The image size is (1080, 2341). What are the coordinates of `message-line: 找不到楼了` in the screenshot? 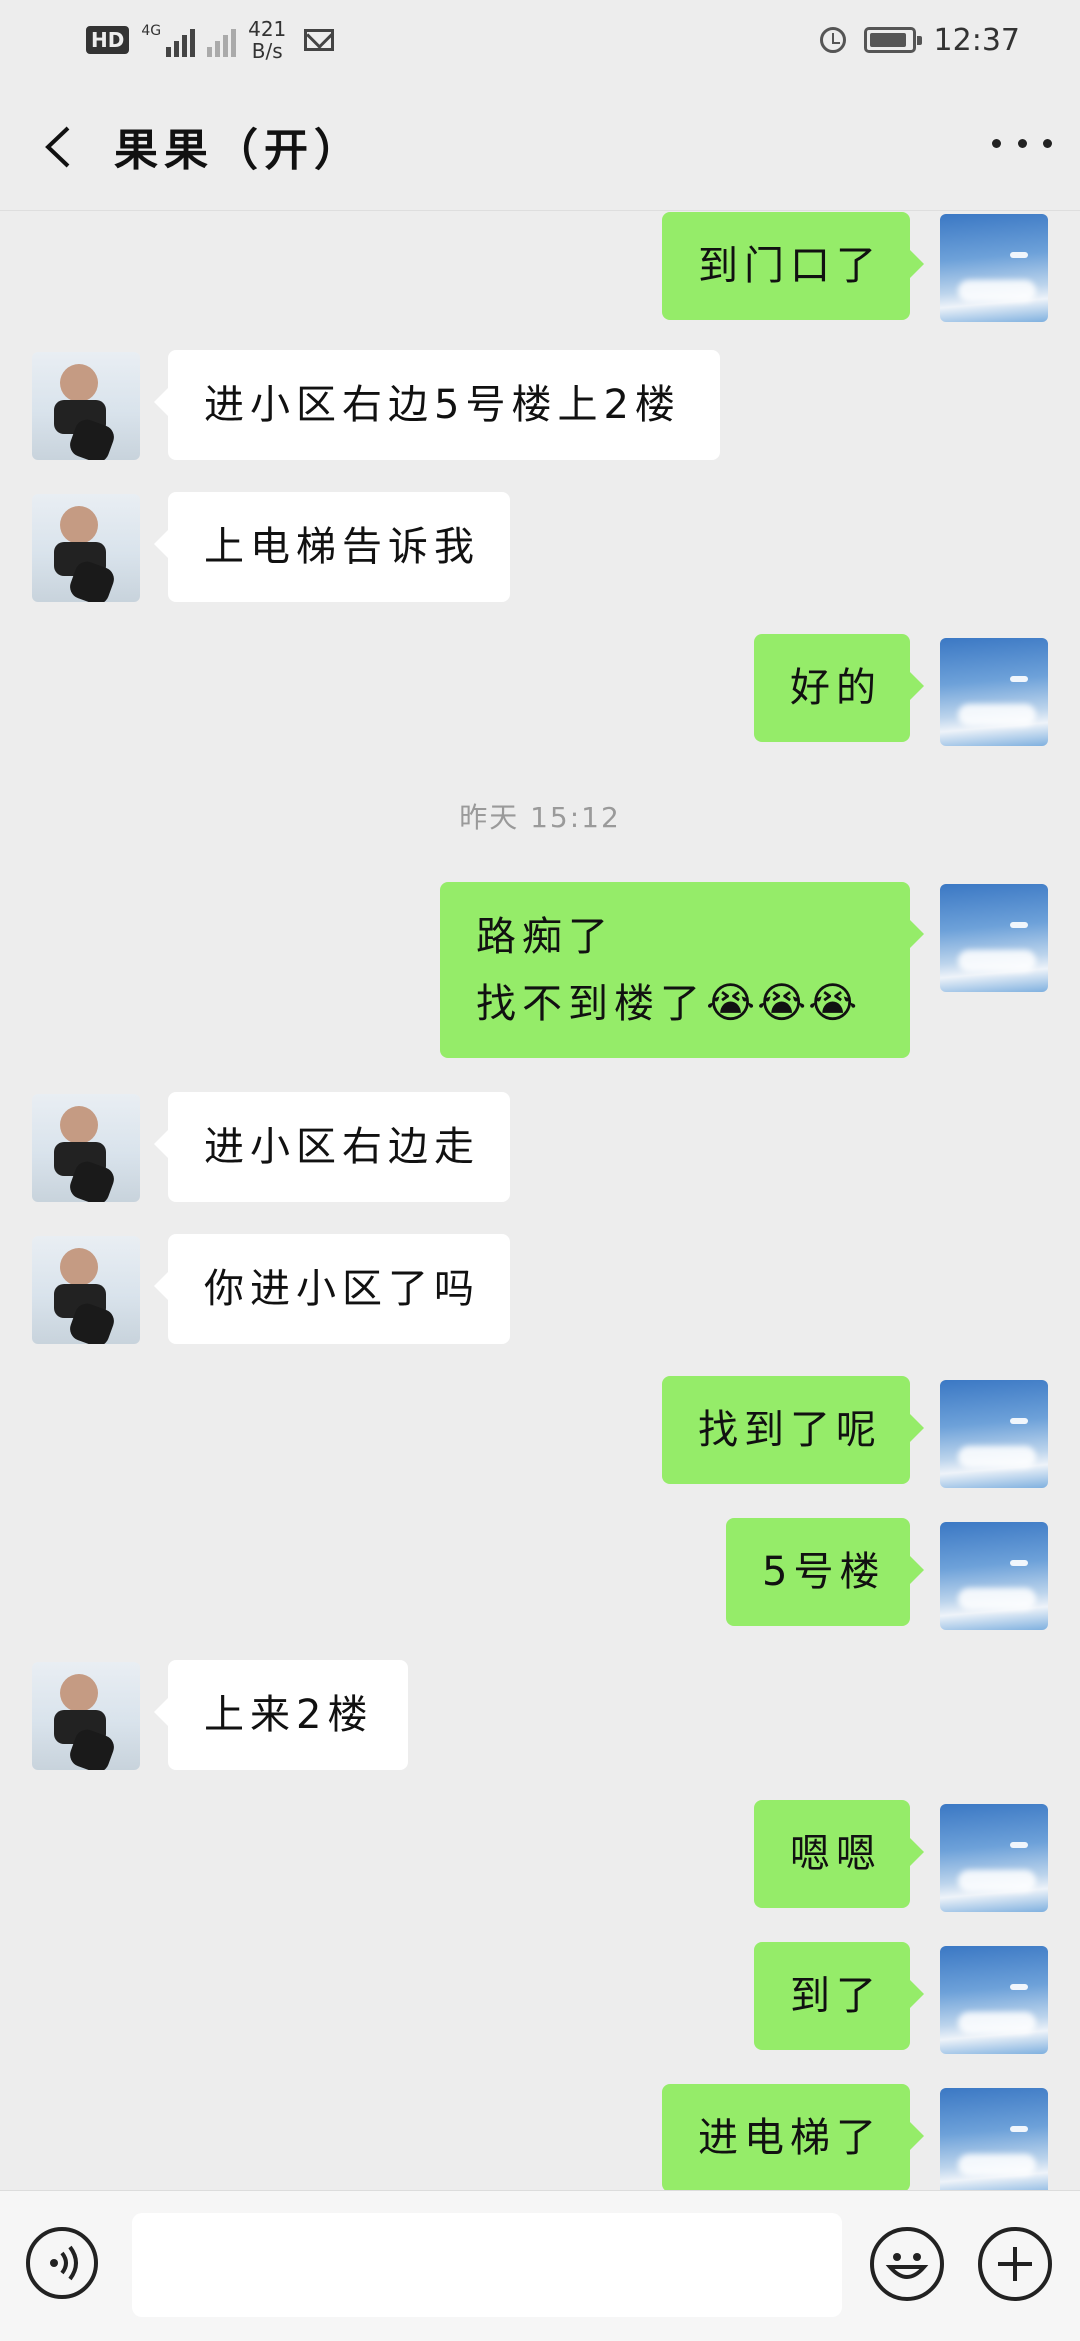 It's located at (591, 1003).